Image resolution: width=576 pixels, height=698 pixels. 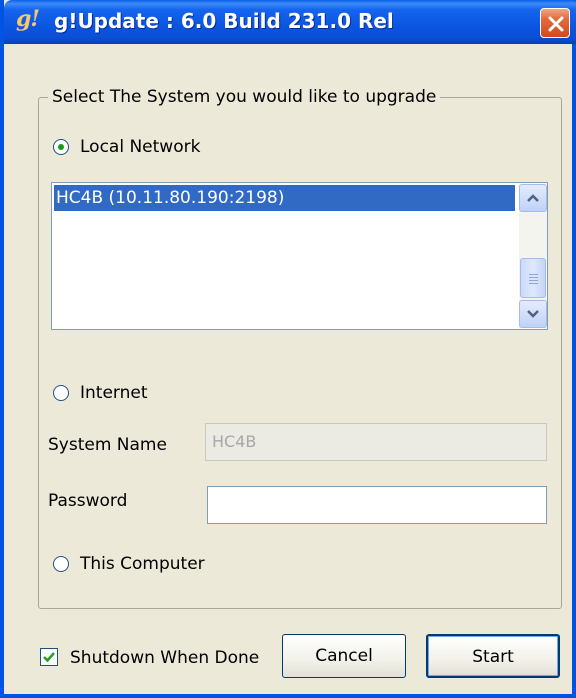 I want to click on window-title: g!Update : 6.0 Build 231.0 Rel, so click(x=224, y=21).